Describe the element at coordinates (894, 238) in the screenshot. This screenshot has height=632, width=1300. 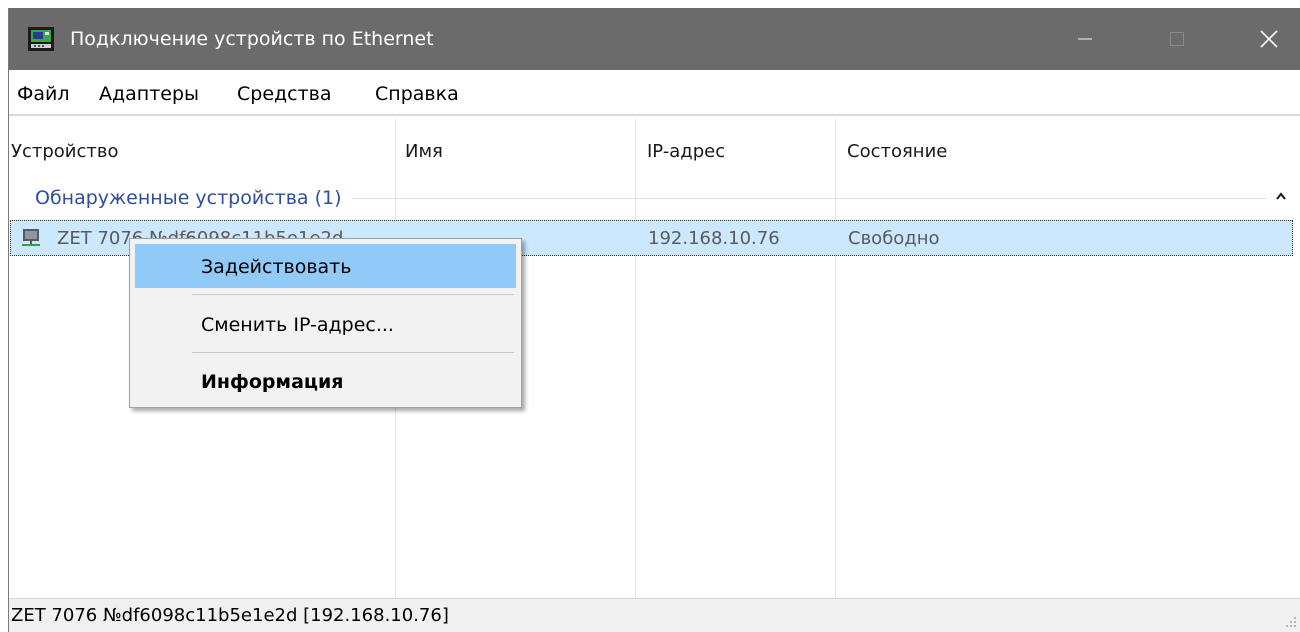
I see `cell-state: Свободно` at that location.